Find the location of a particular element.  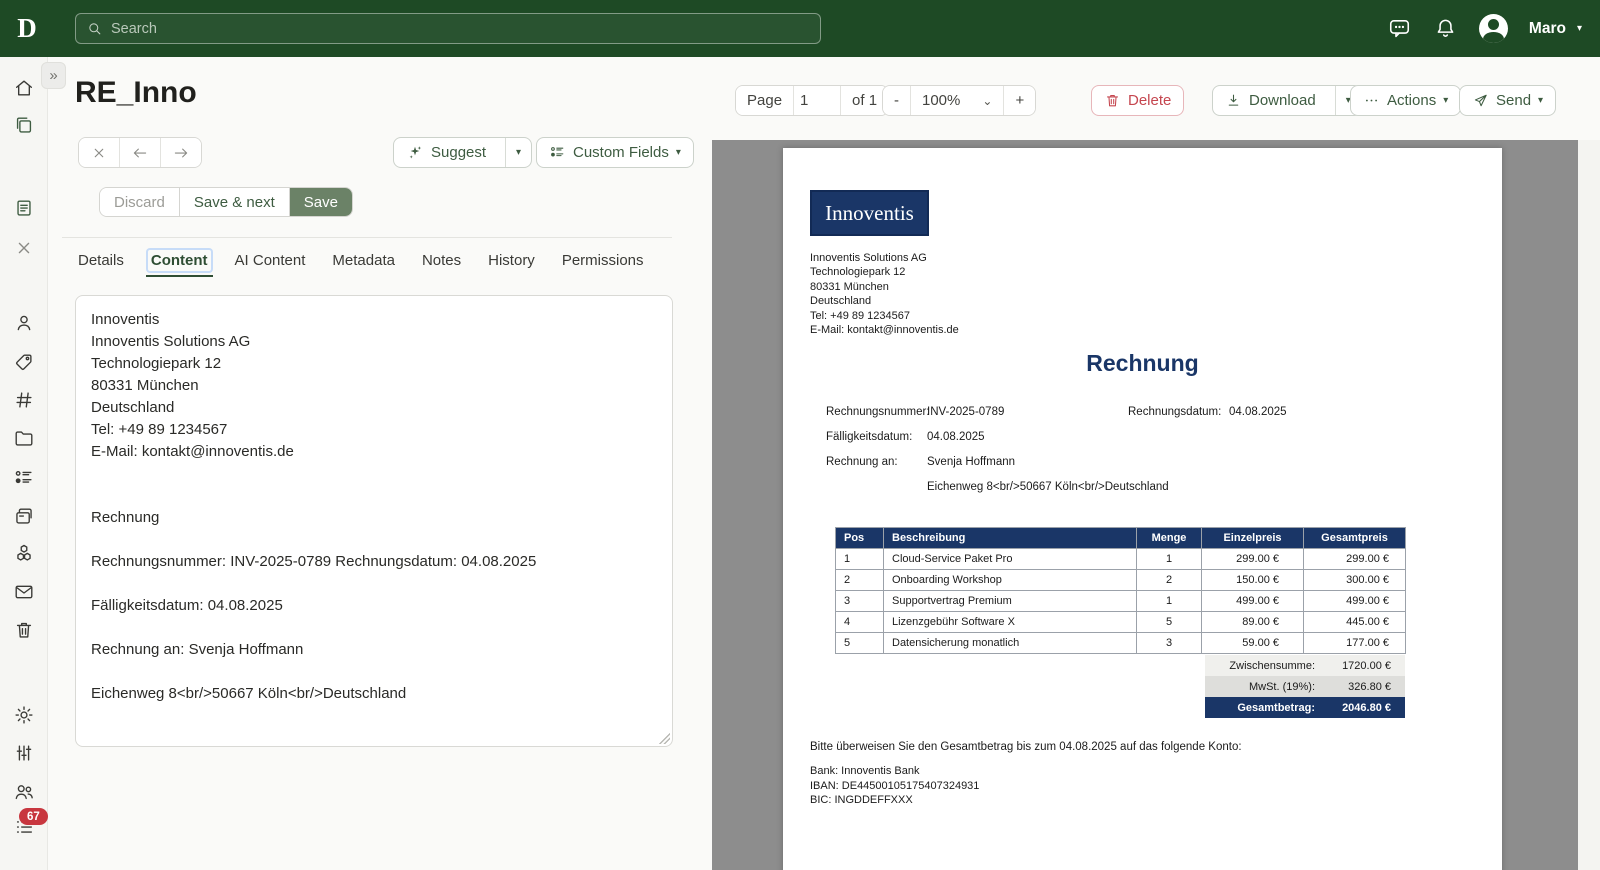

zoom-out-button: - is located at coordinates (896, 100).